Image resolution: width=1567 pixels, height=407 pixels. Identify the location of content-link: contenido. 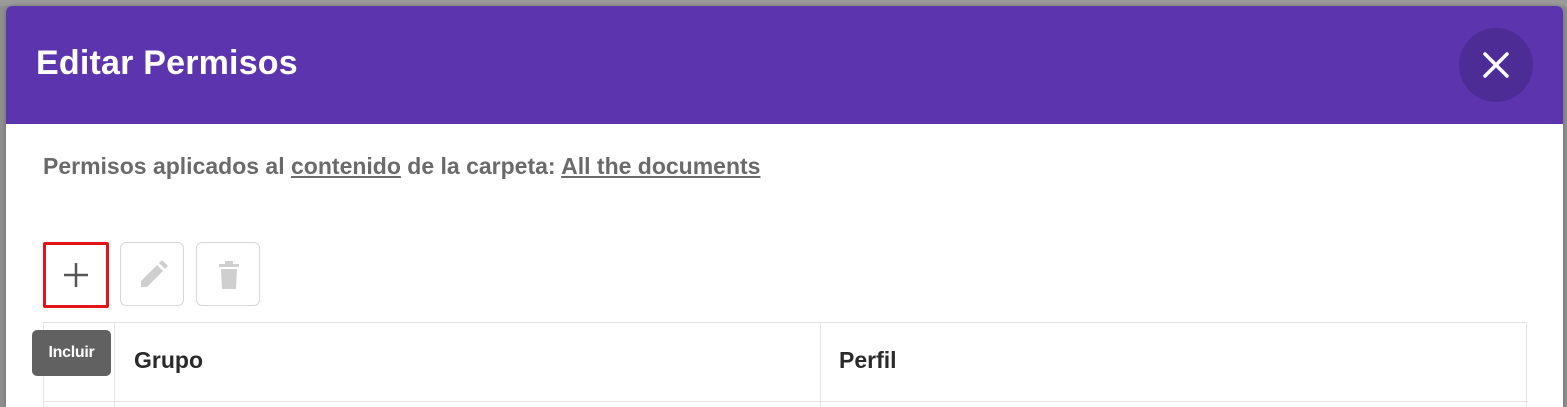
(346, 166).